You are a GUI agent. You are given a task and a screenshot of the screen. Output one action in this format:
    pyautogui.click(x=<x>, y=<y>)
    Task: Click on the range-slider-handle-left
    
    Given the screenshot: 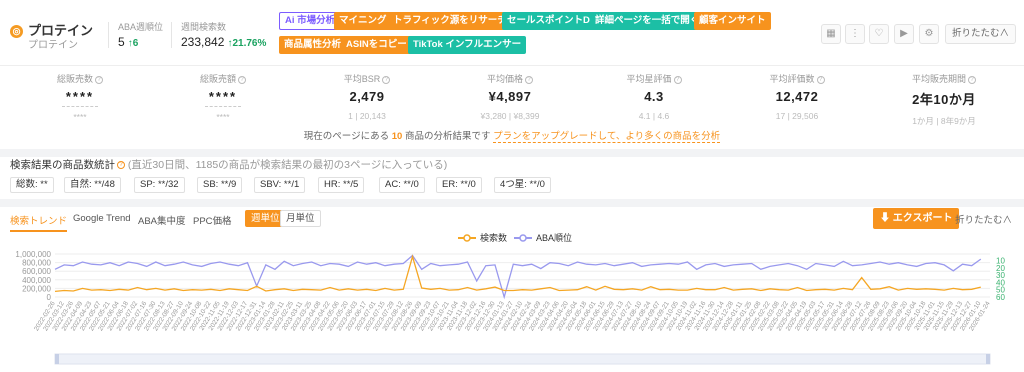 What is the action you would take?
    pyautogui.click(x=57, y=359)
    